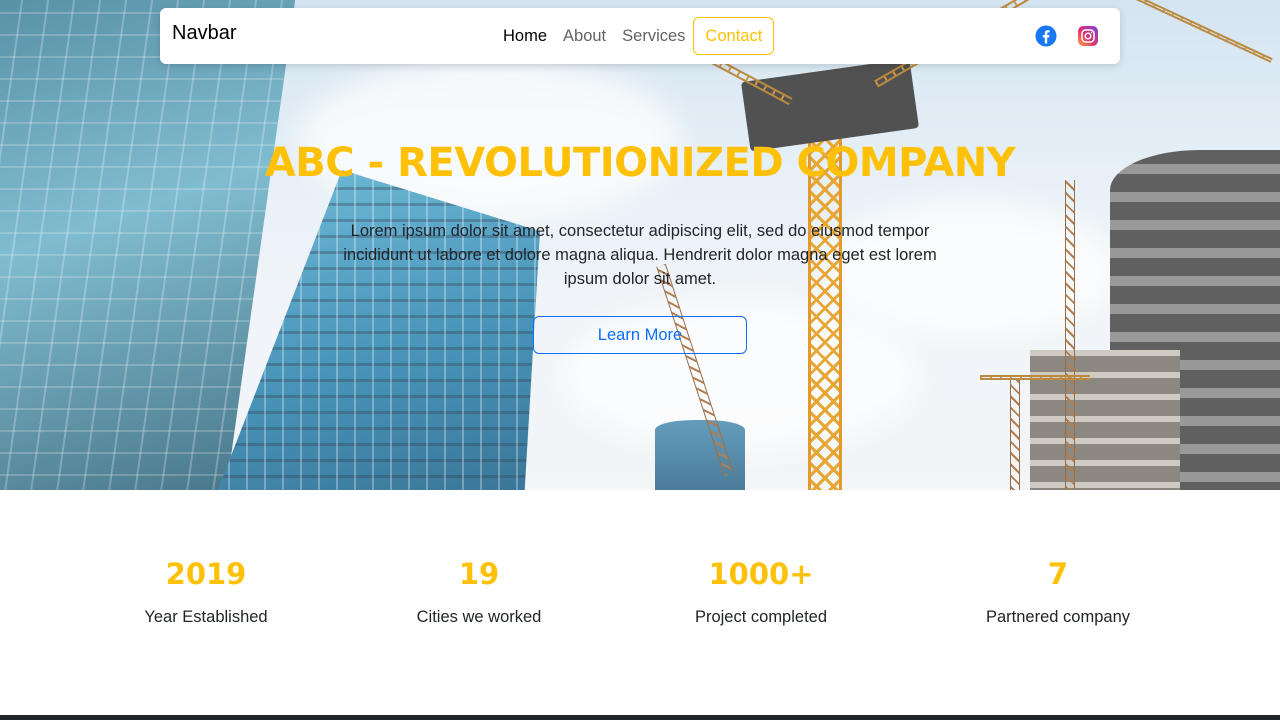 The height and width of the screenshot is (720, 1280). I want to click on nav-links: Home About Services Contact, so click(635, 36).